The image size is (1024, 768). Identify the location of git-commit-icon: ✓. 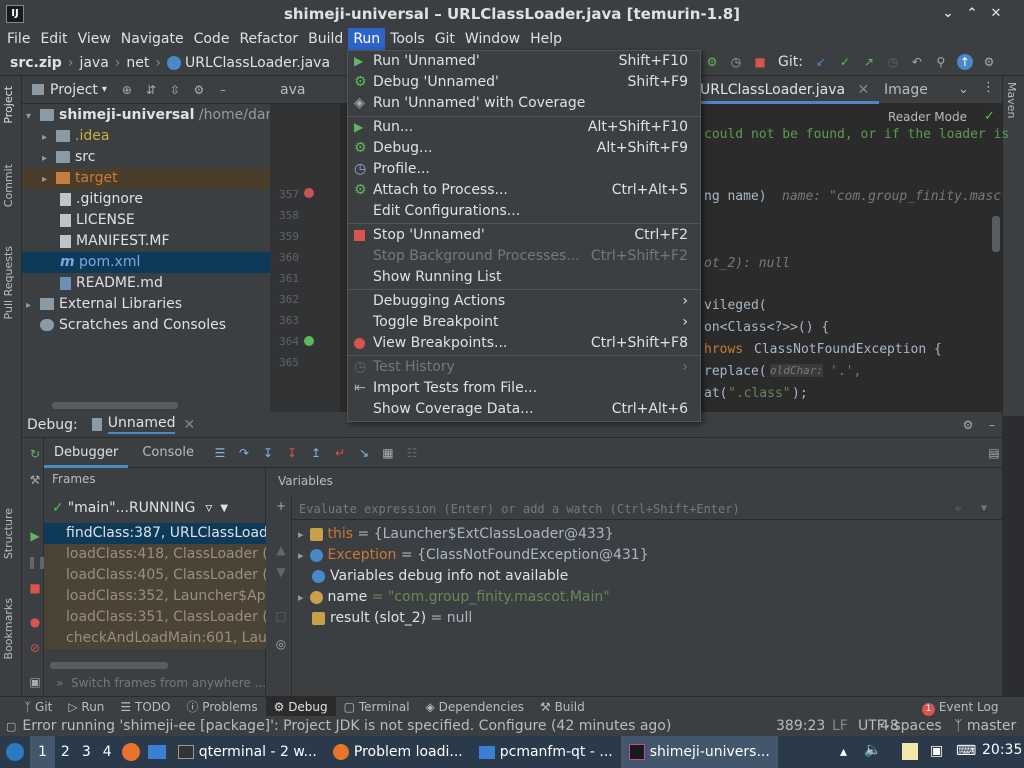
(845, 62).